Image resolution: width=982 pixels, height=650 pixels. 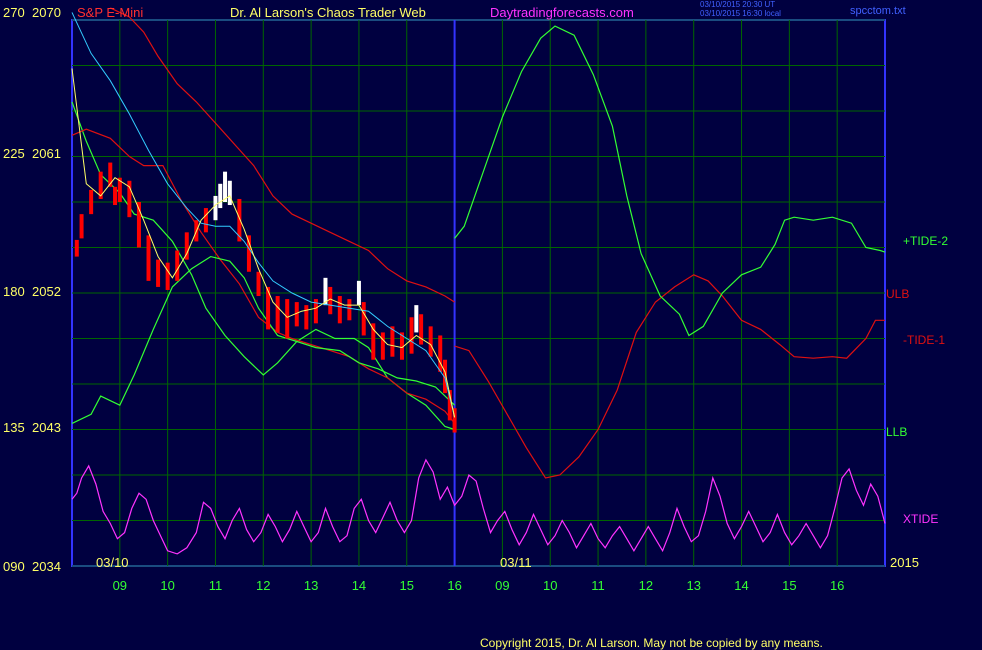 What do you see at coordinates (878, 11) in the screenshot?
I see `data-file-label: spcctom.txt` at bounding box center [878, 11].